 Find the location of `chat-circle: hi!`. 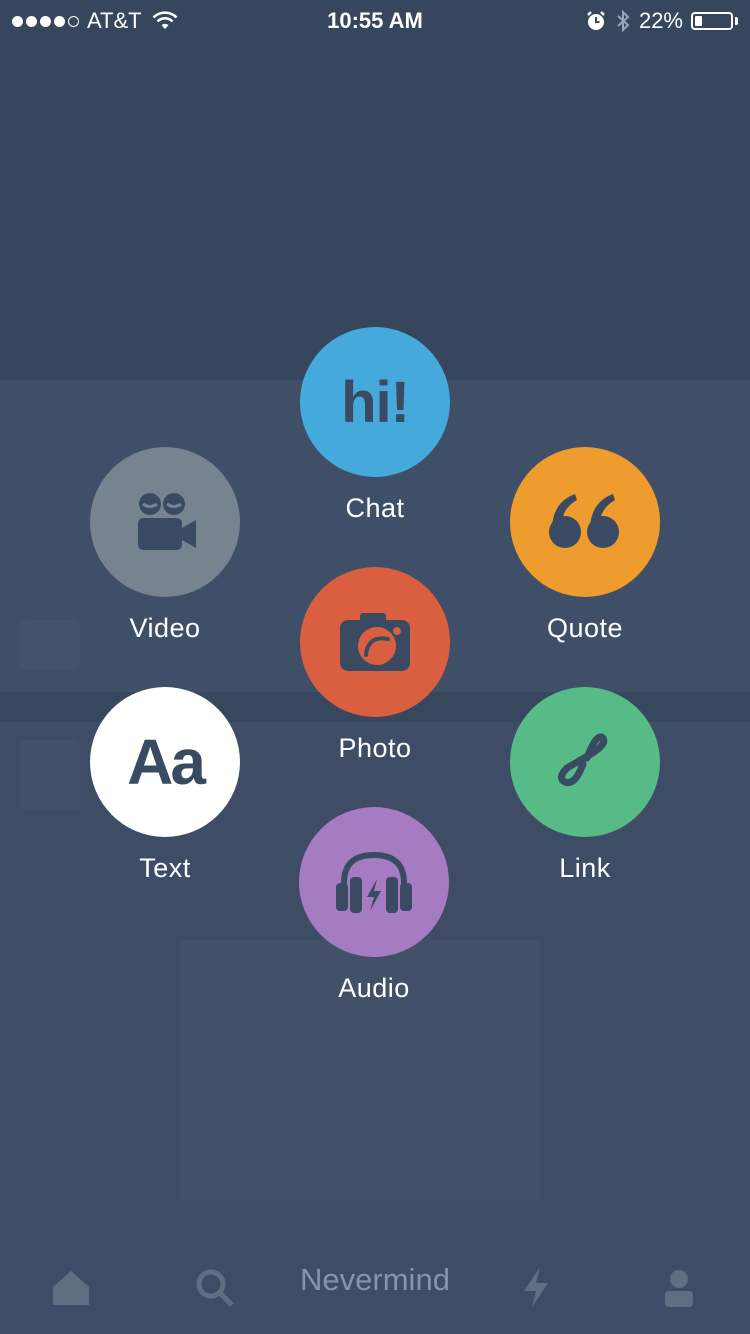

chat-circle: hi! is located at coordinates (375, 402).